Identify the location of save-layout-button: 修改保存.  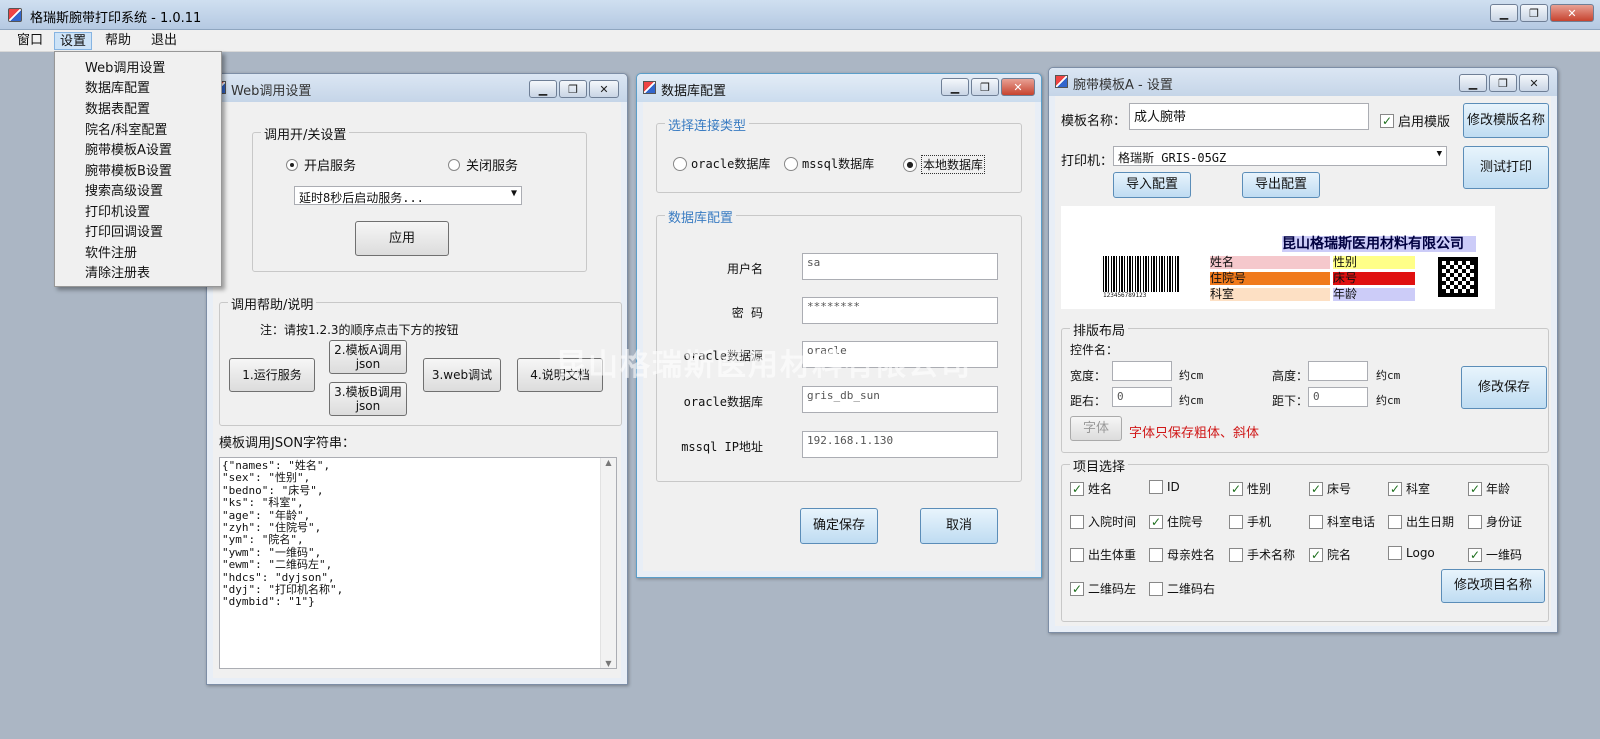
(1504, 387).